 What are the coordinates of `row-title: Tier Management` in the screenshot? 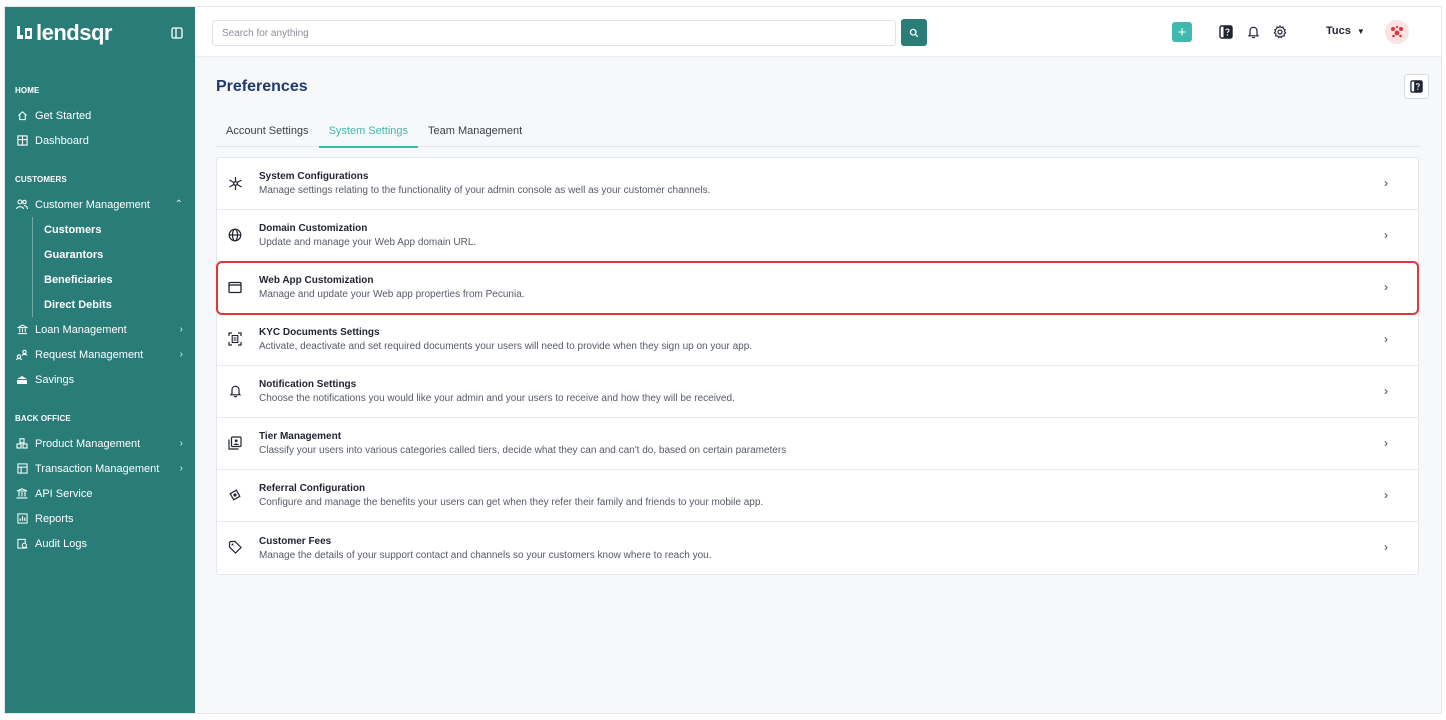 It's located at (300, 436).